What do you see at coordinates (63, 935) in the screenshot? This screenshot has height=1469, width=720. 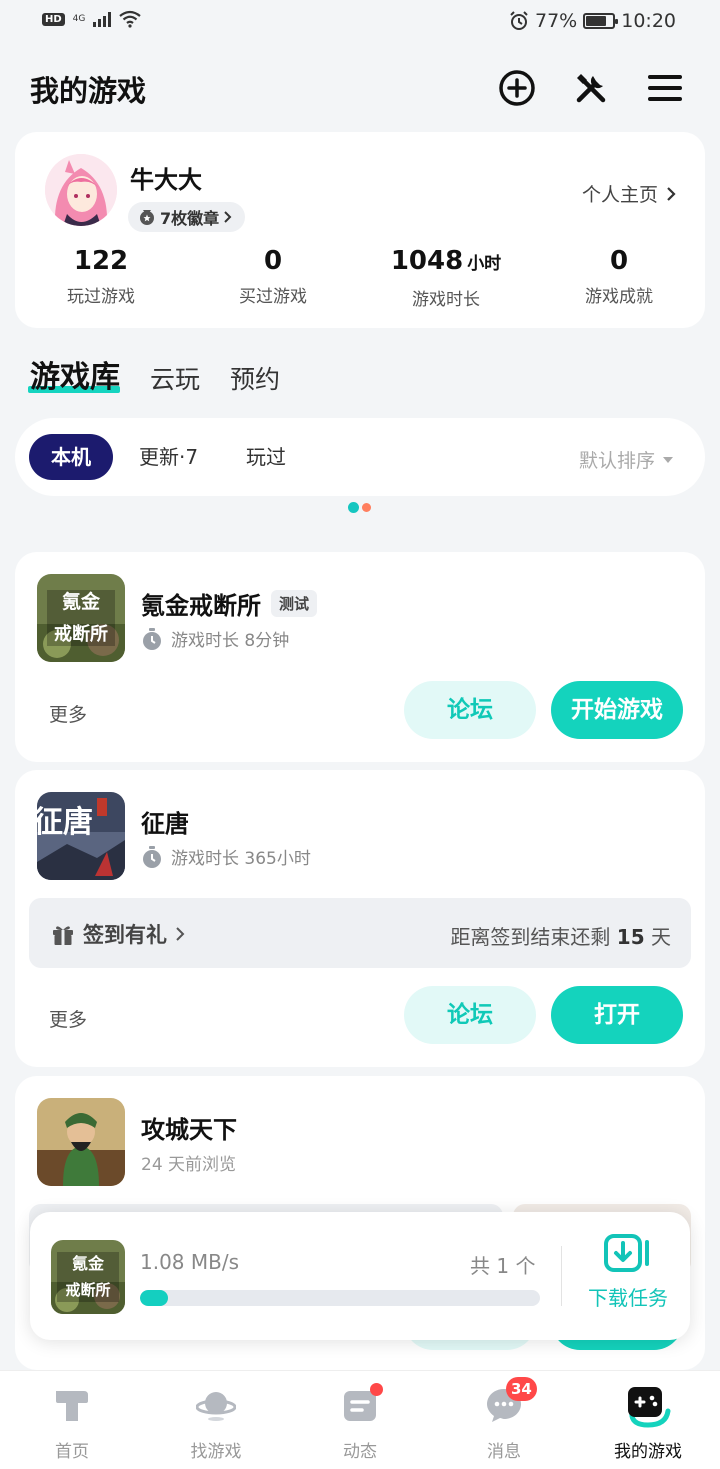 I see `gift-icon` at bounding box center [63, 935].